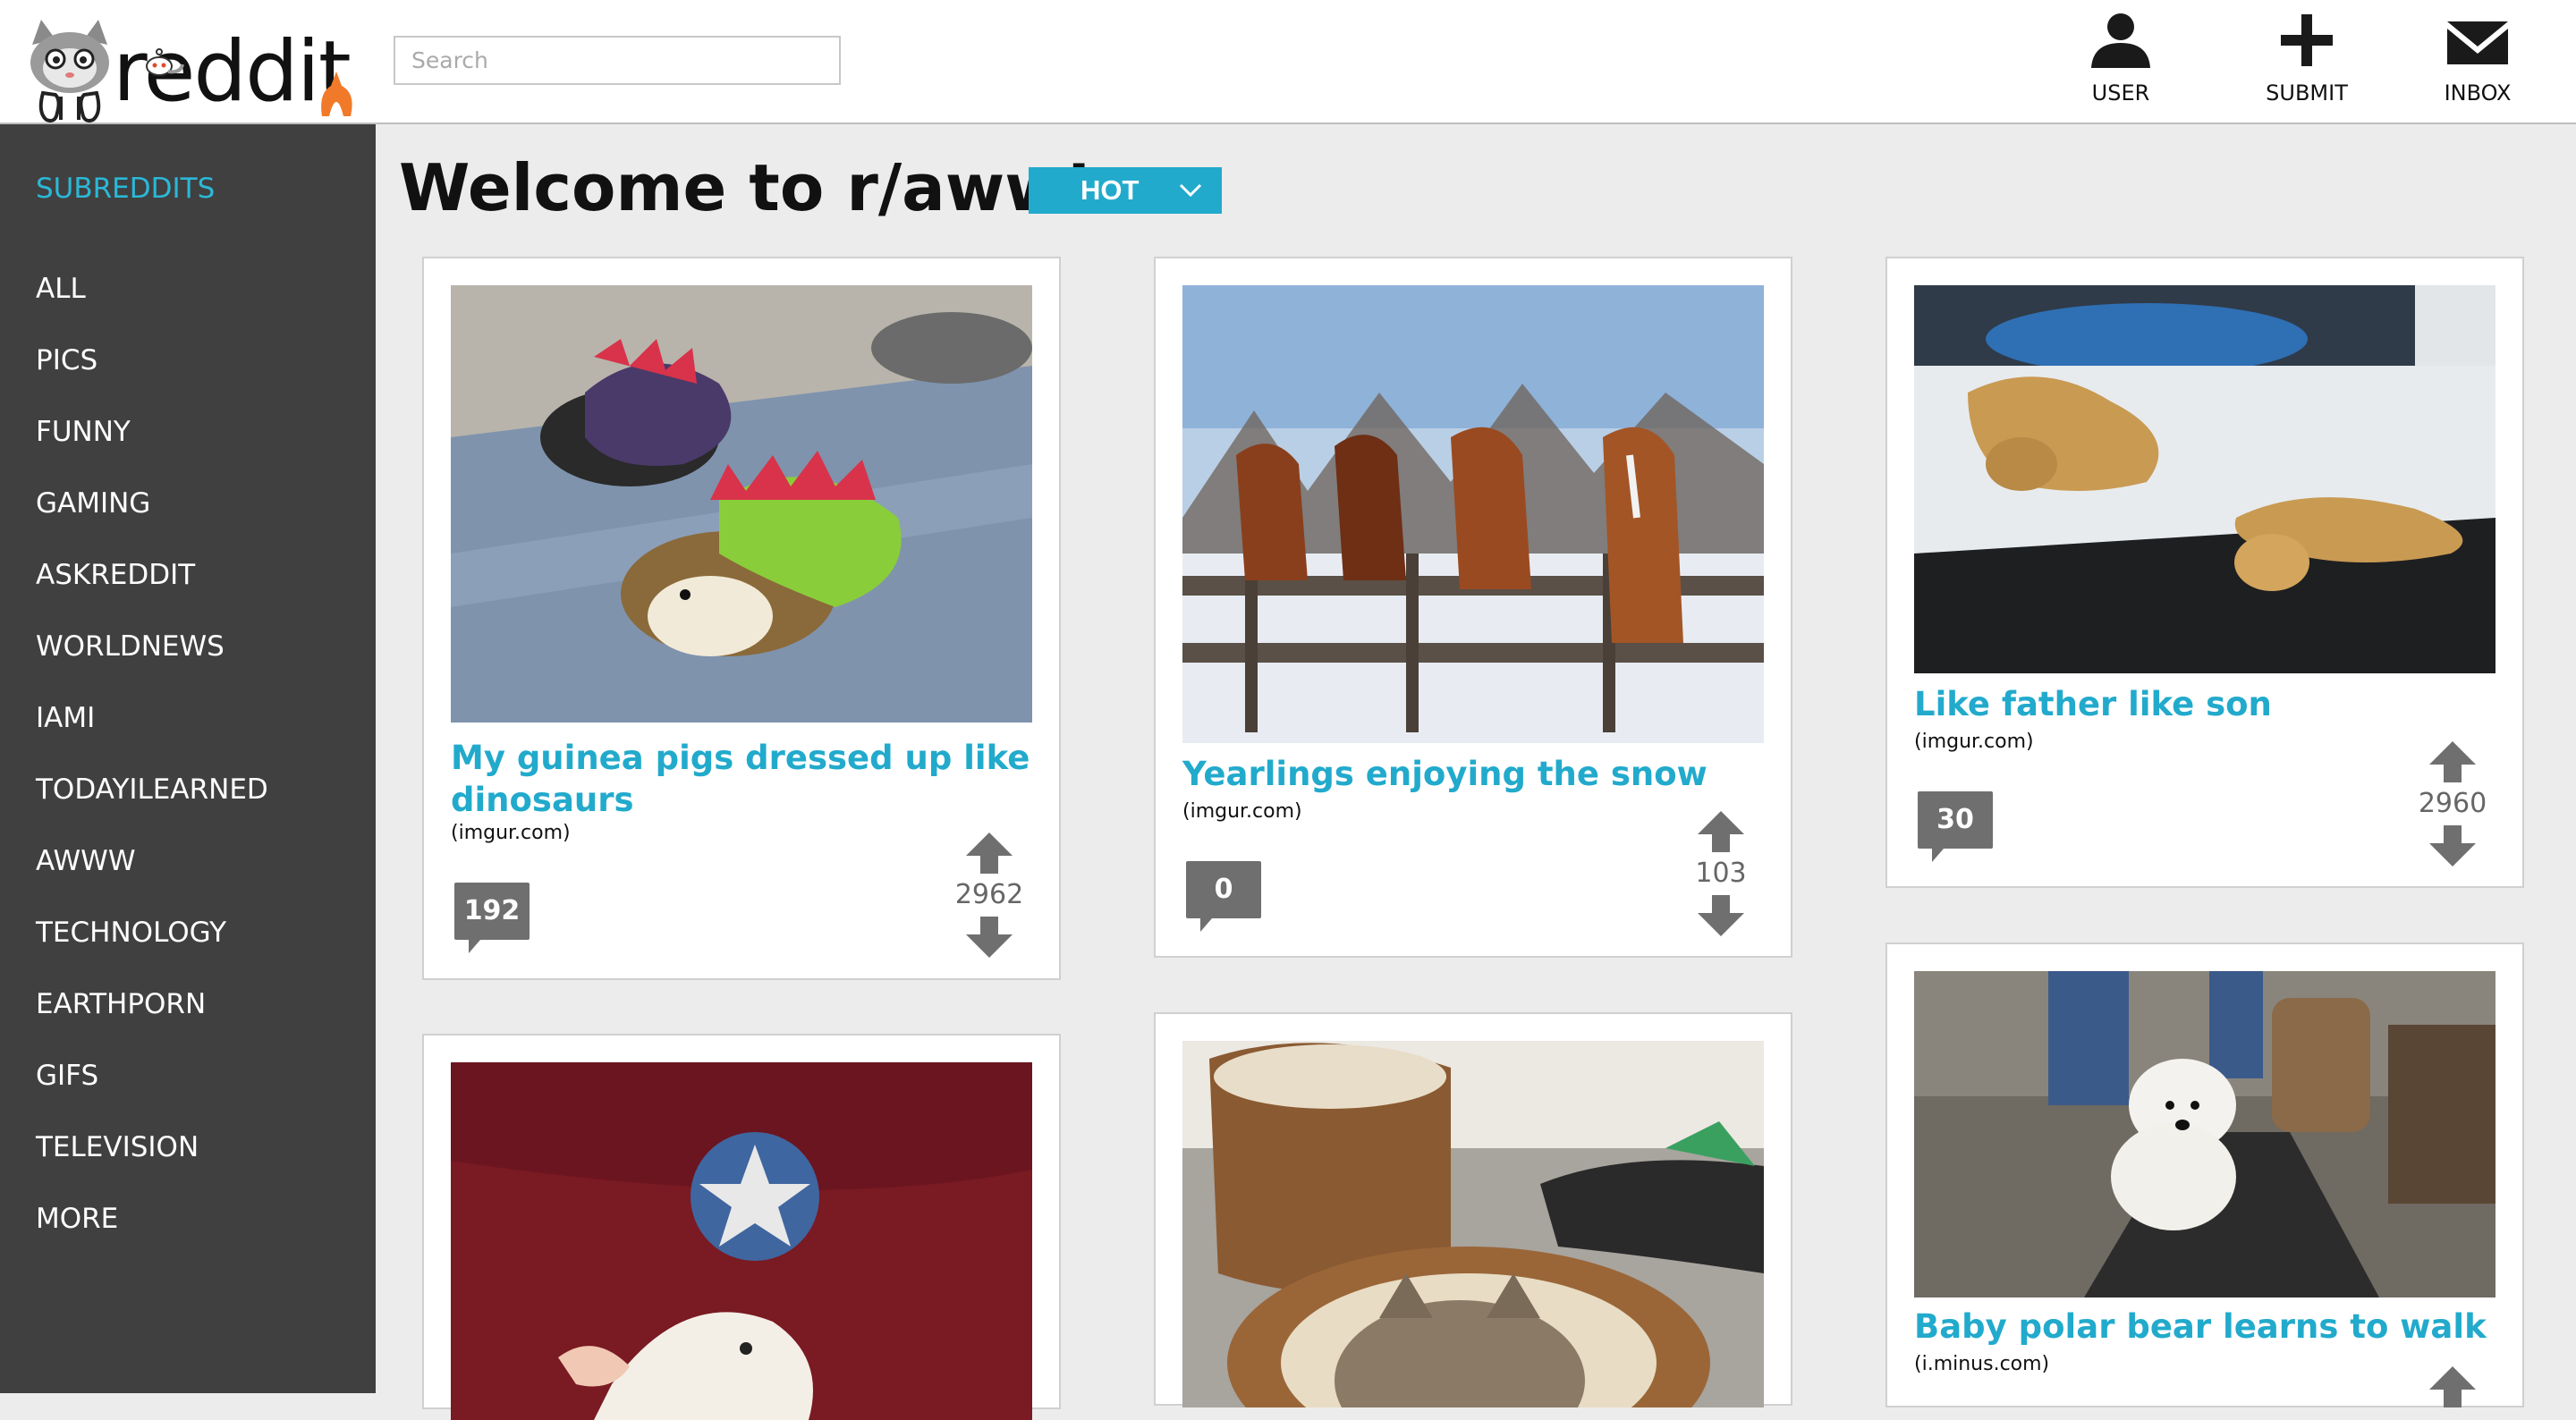 Image resolution: width=2576 pixels, height=1420 pixels. Describe the element at coordinates (2205, 479) in the screenshot. I see `post-thumbnail-dogs` at that location.